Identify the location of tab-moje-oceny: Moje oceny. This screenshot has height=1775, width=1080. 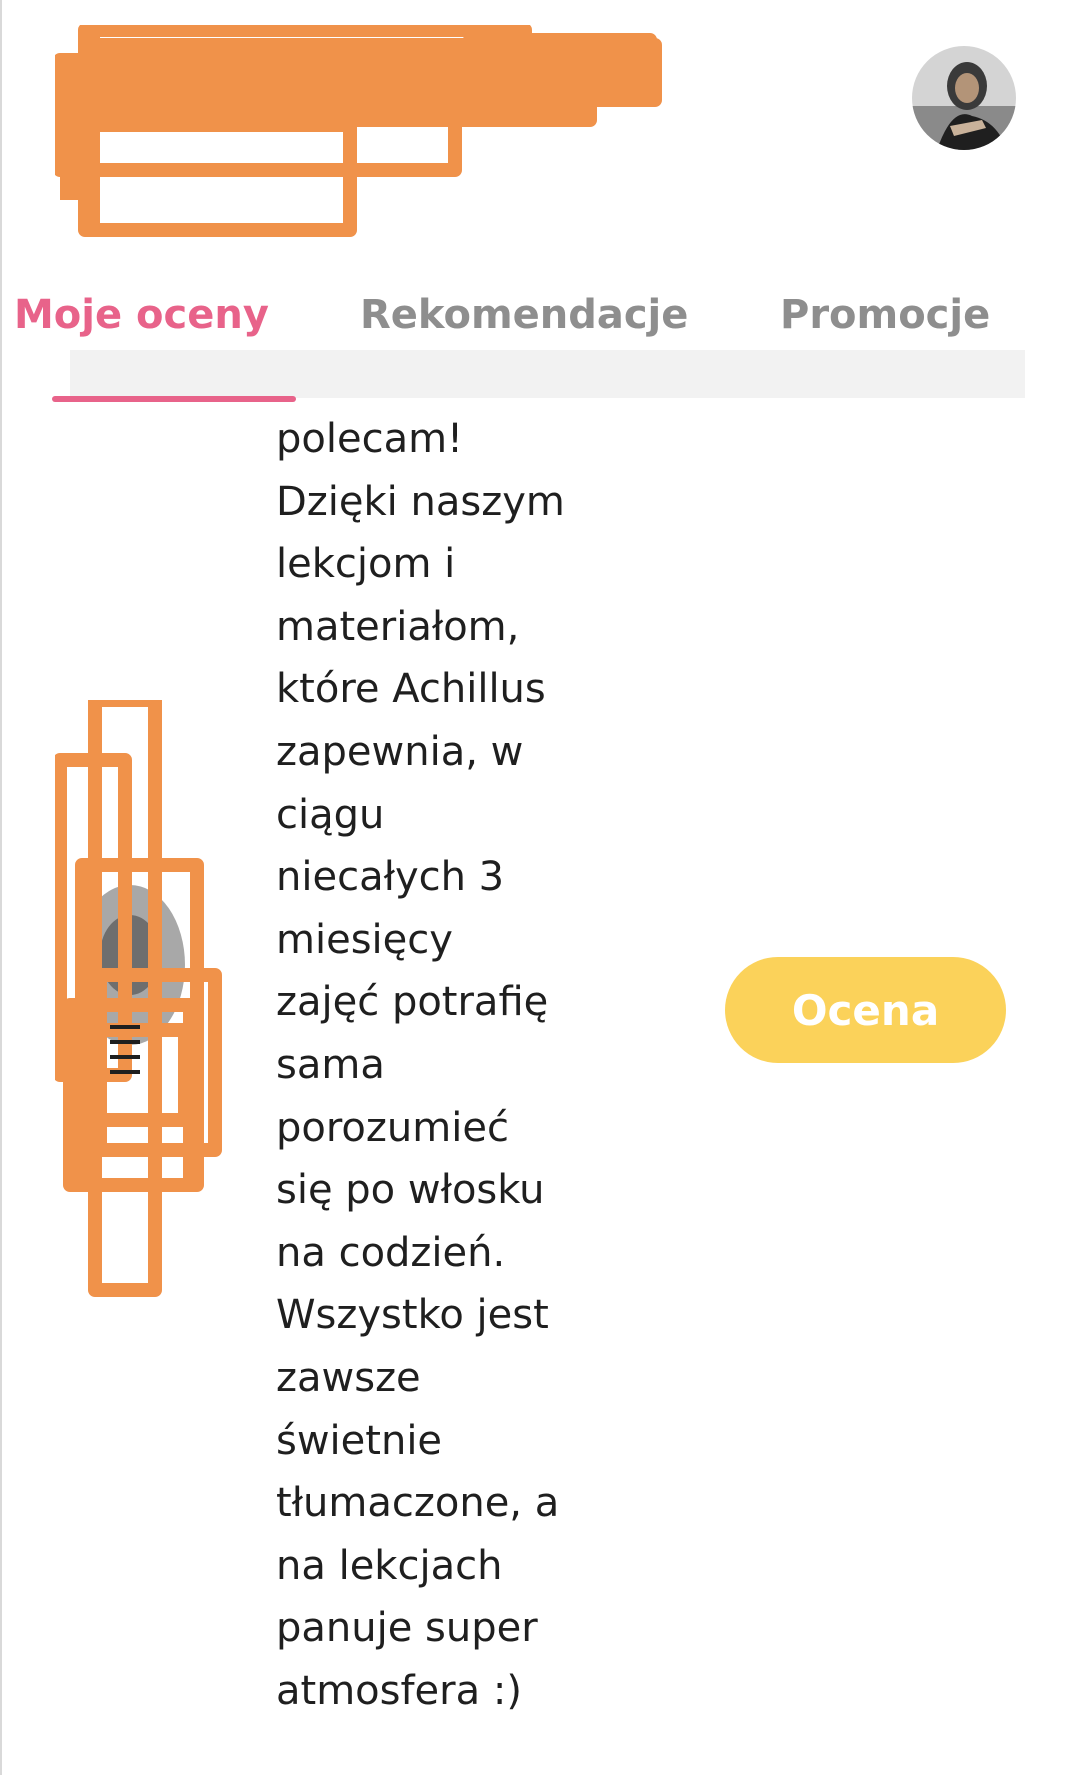
(141, 315).